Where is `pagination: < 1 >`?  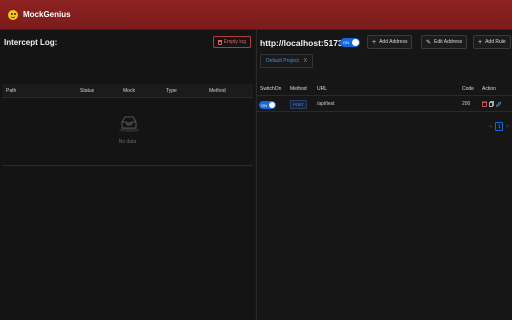 pagination: < 1 > is located at coordinates (499, 126).